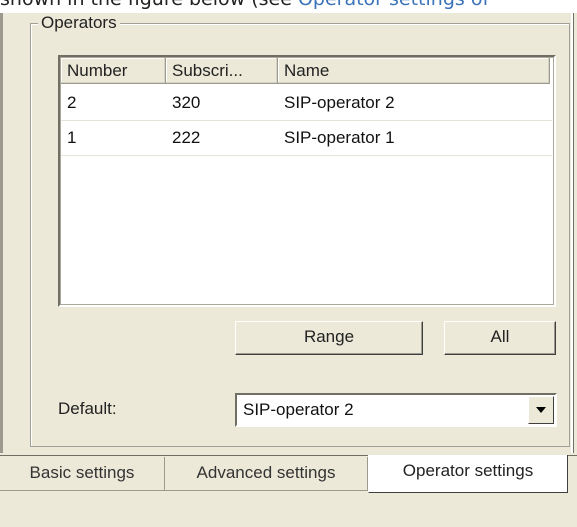  What do you see at coordinates (186, 137) in the screenshot?
I see `cell-subscriber: 222` at bounding box center [186, 137].